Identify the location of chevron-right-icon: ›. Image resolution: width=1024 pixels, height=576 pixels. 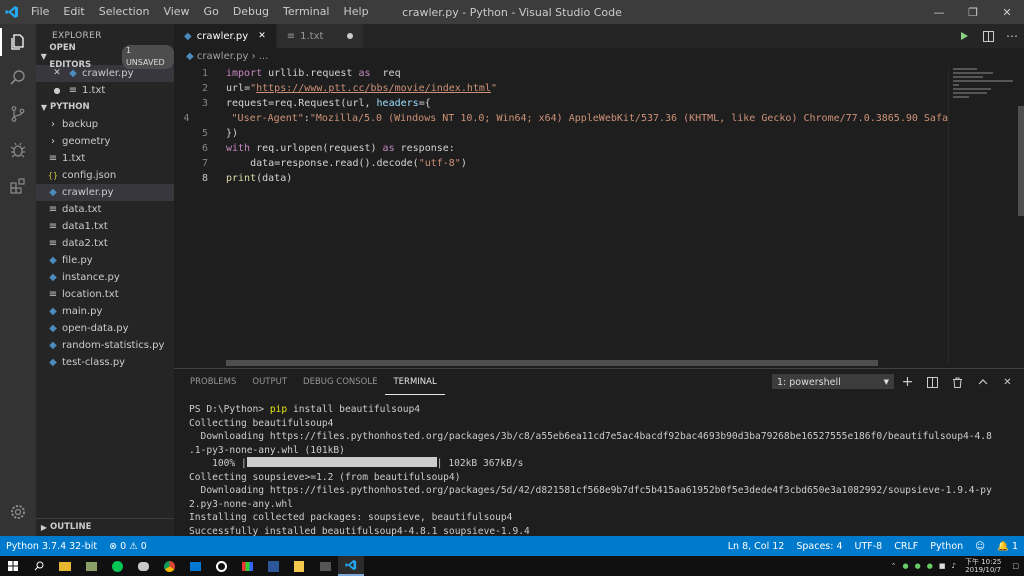
(53, 141).